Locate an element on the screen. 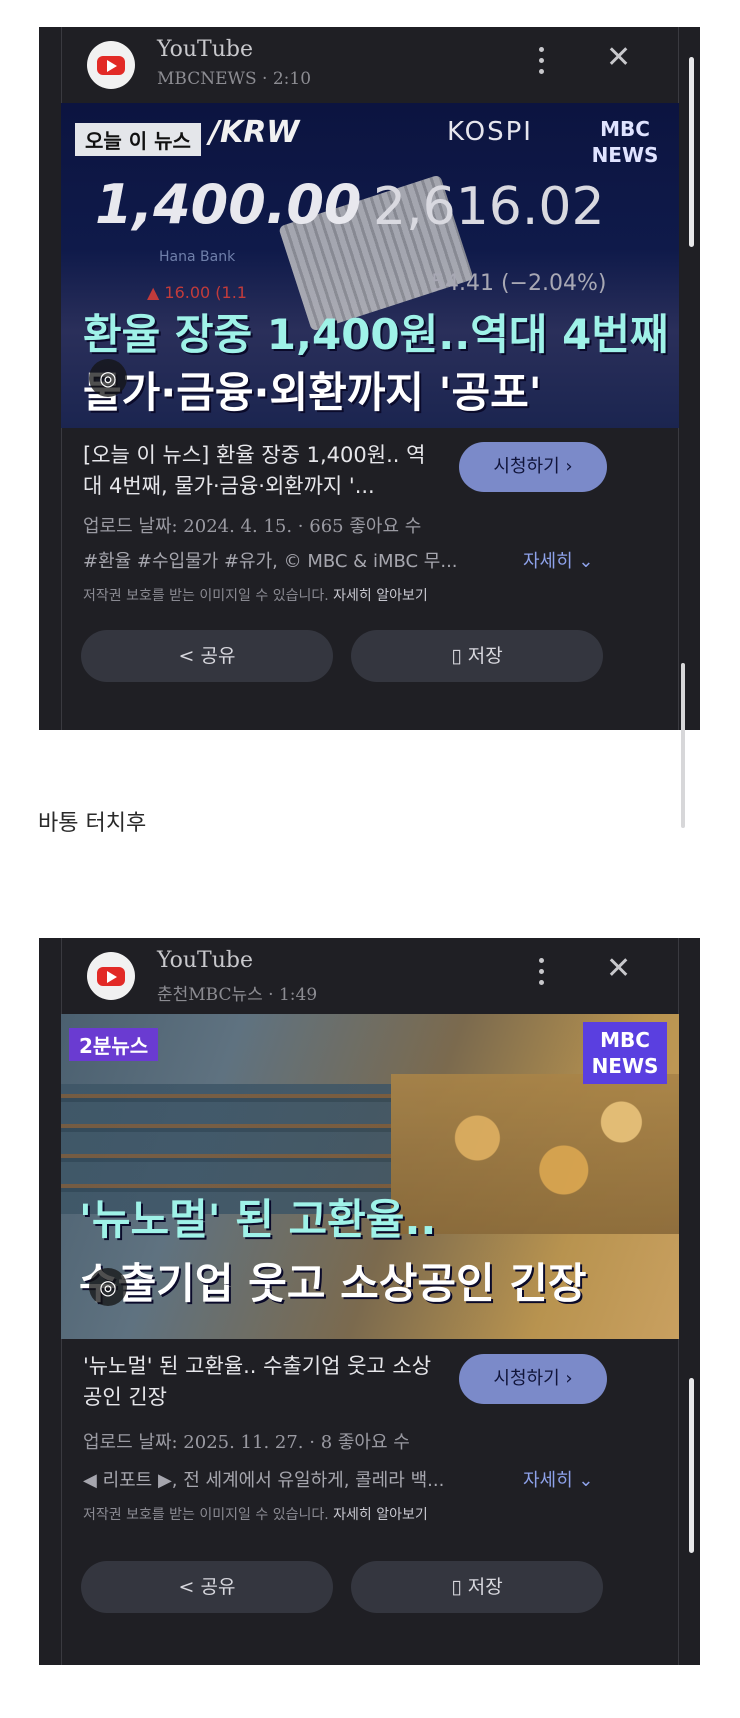  thumb-headline-2: 수출기업 웃고 소상공인 긴장 is located at coordinates (333, 1283).